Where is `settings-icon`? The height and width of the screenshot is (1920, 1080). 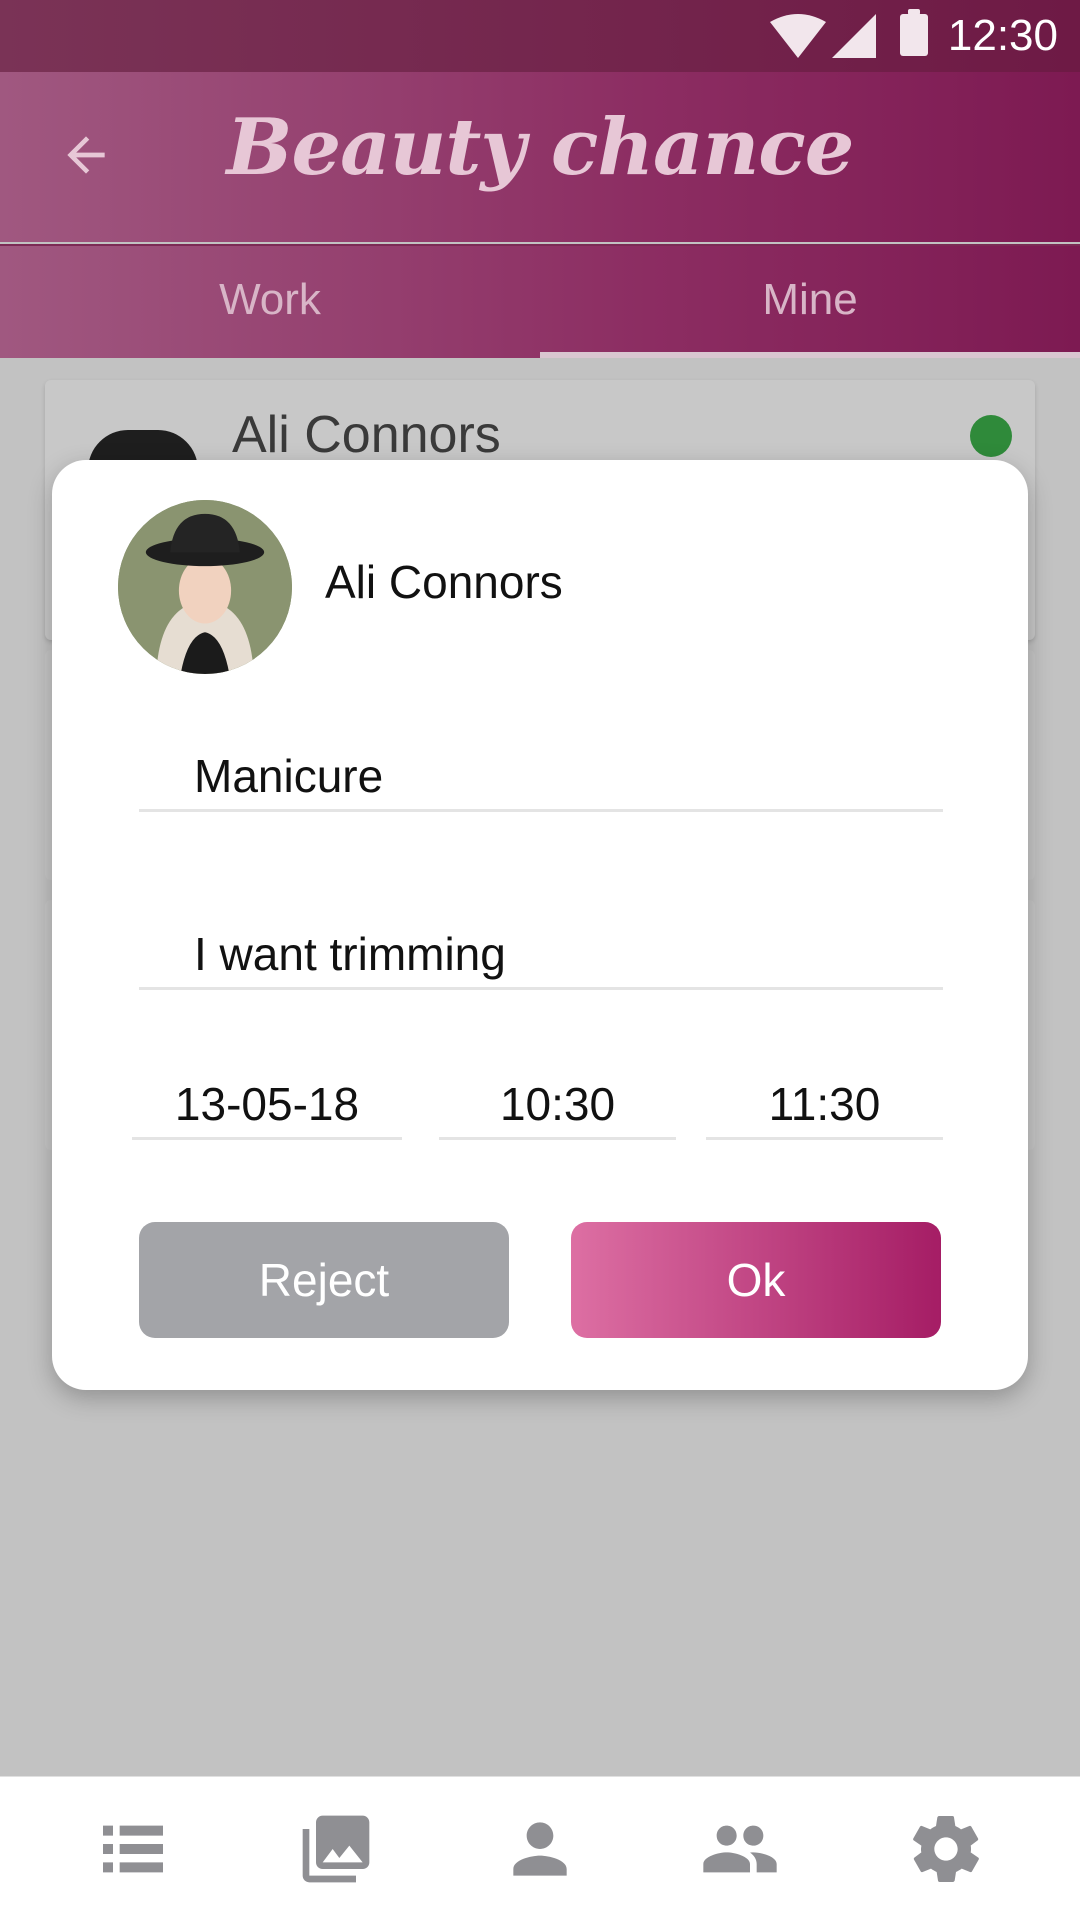 settings-icon is located at coordinates (946, 1849).